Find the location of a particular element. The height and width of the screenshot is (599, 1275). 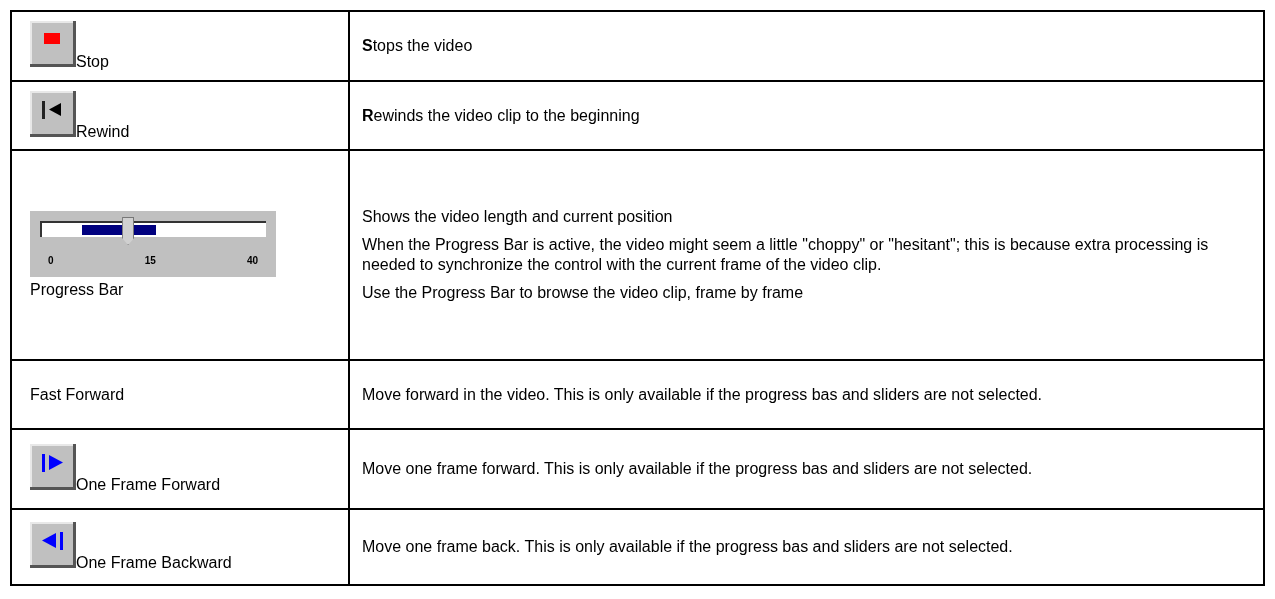

stop-icon is located at coordinates (53, 44).